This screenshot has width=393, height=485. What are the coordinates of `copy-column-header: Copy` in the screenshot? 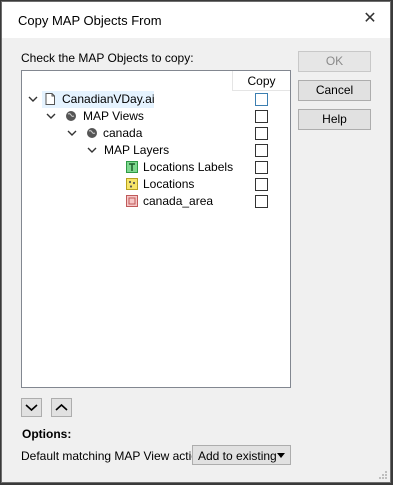 It's located at (261, 81).